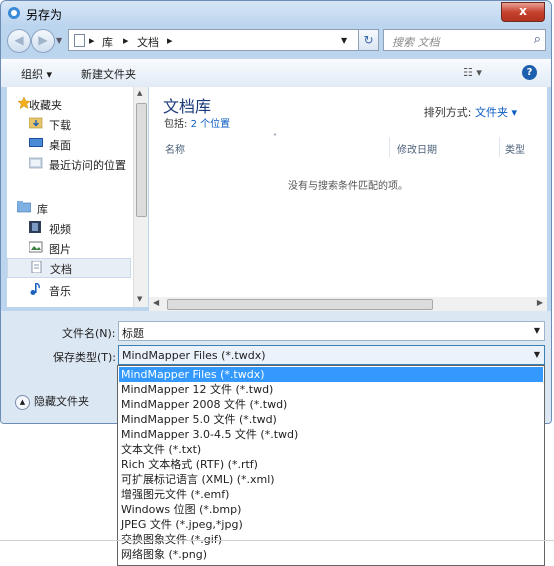 The width and height of the screenshot is (554, 566). What do you see at coordinates (36, 163) in the screenshot?
I see `recent-places-icon` at bounding box center [36, 163].